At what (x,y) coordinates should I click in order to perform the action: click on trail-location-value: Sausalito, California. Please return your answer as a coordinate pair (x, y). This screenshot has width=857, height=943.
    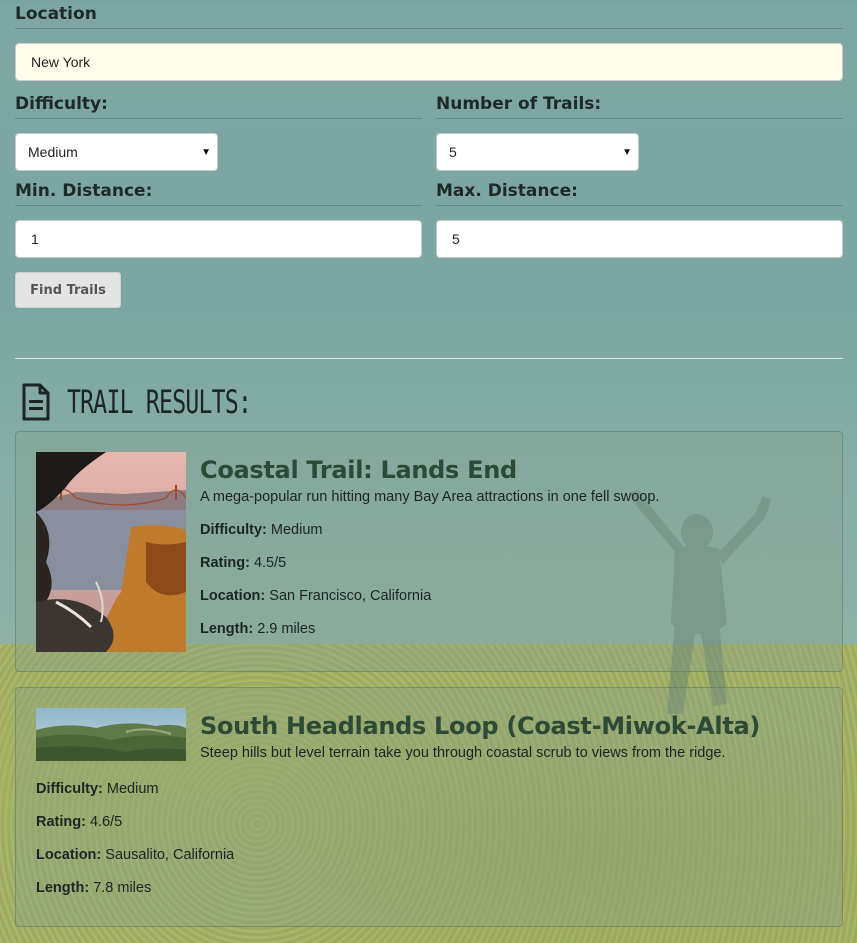
    Looking at the image, I should click on (170, 855).